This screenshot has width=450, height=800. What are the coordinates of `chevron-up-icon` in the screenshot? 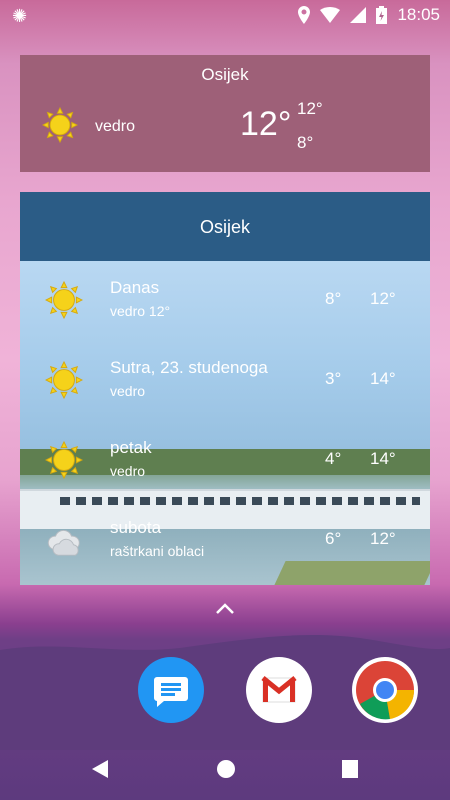 It's located at (225, 608).